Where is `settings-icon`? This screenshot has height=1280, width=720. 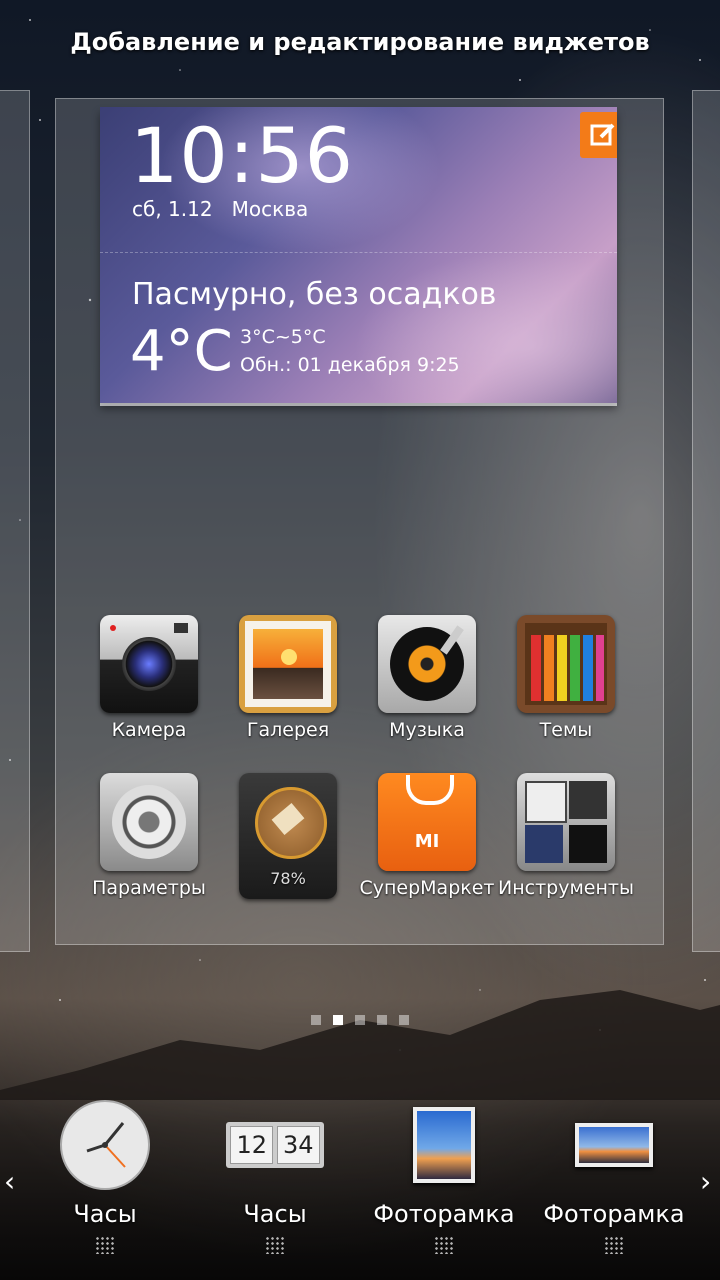 settings-icon is located at coordinates (149, 822).